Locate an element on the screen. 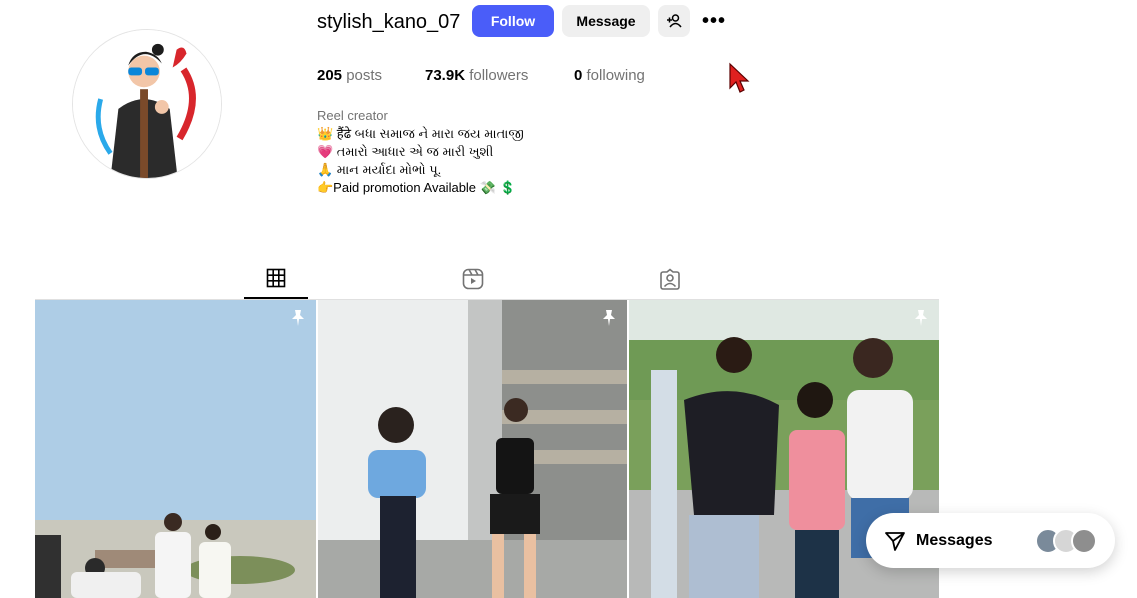 This screenshot has height=598, width=1137. avatar is located at coordinates (1084, 541).